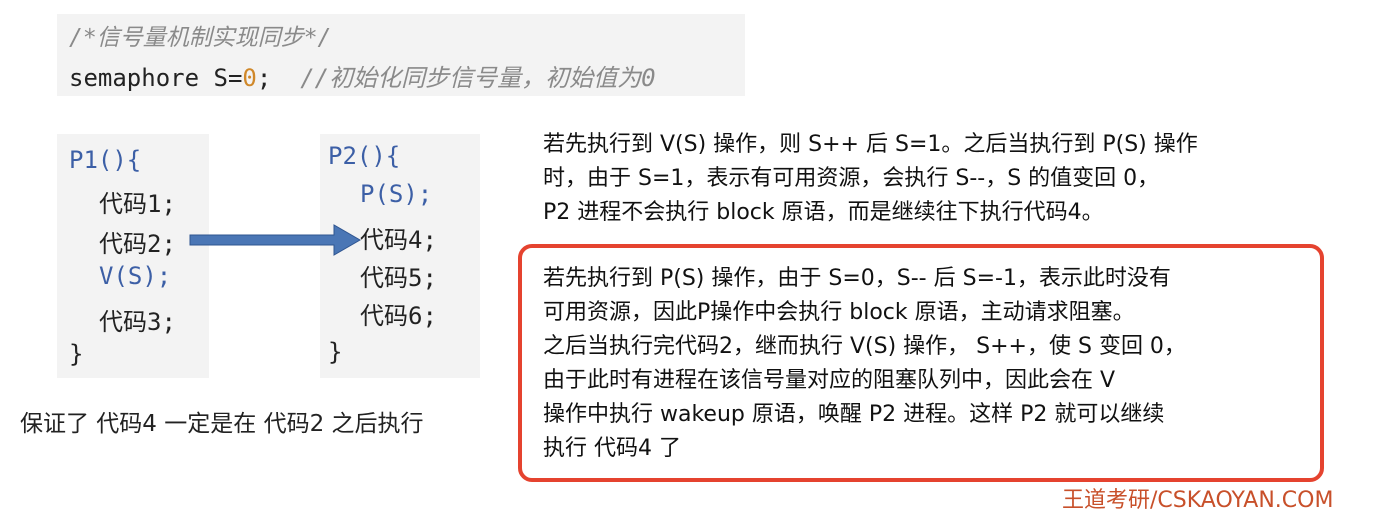 This screenshot has height=514, width=1394. What do you see at coordinates (335, 352) in the screenshot?
I see `p2-close: }` at bounding box center [335, 352].